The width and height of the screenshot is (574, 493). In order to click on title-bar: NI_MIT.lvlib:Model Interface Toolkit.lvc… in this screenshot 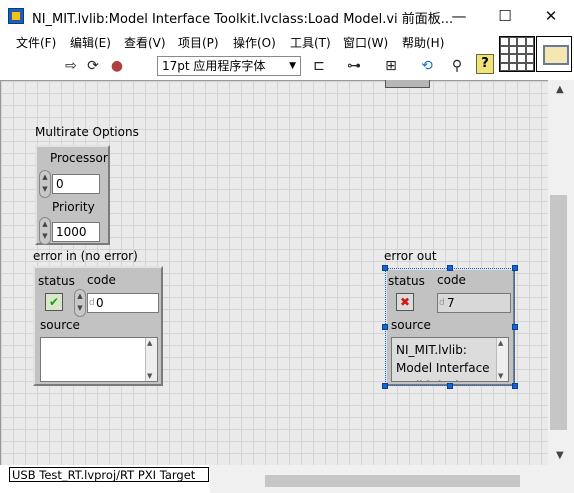, I will do `click(287, 16)`.